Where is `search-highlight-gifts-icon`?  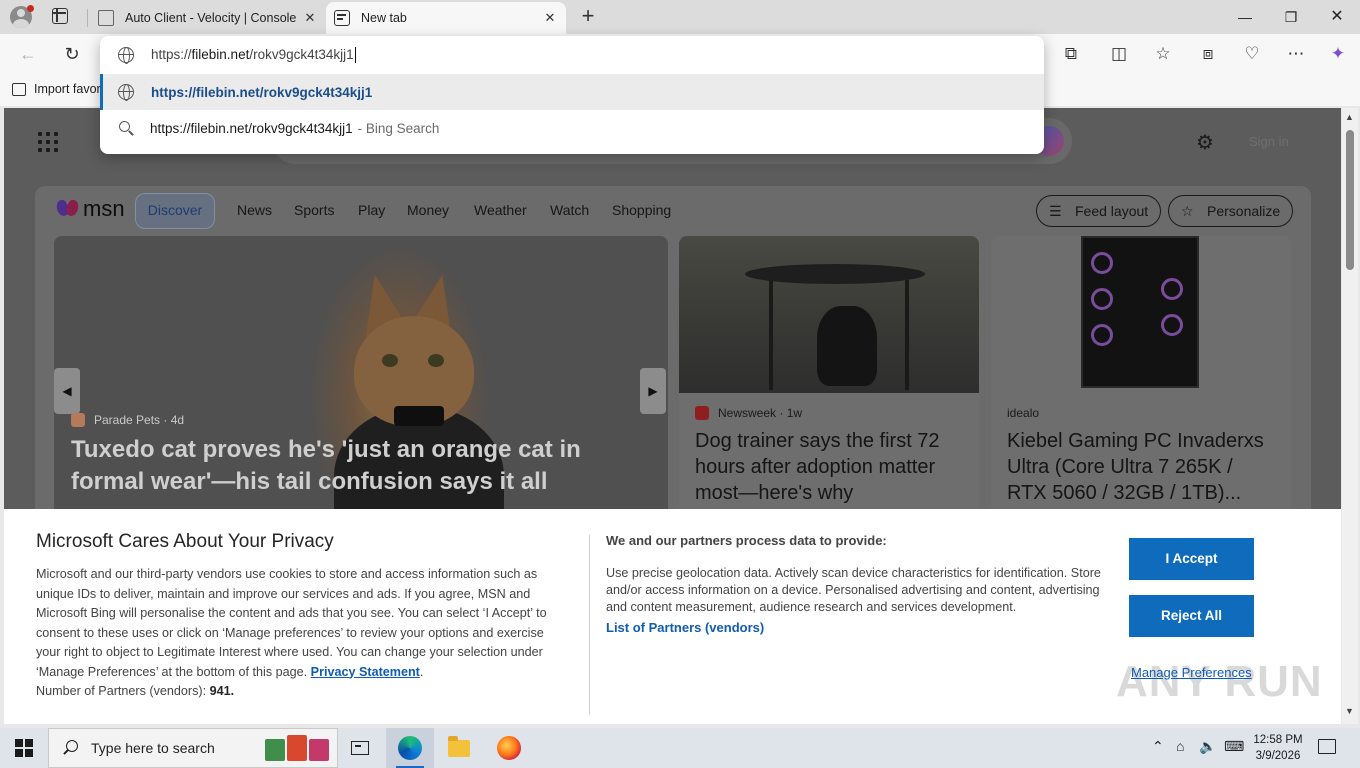
search-highlight-gifts-icon is located at coordinates (298, 748).